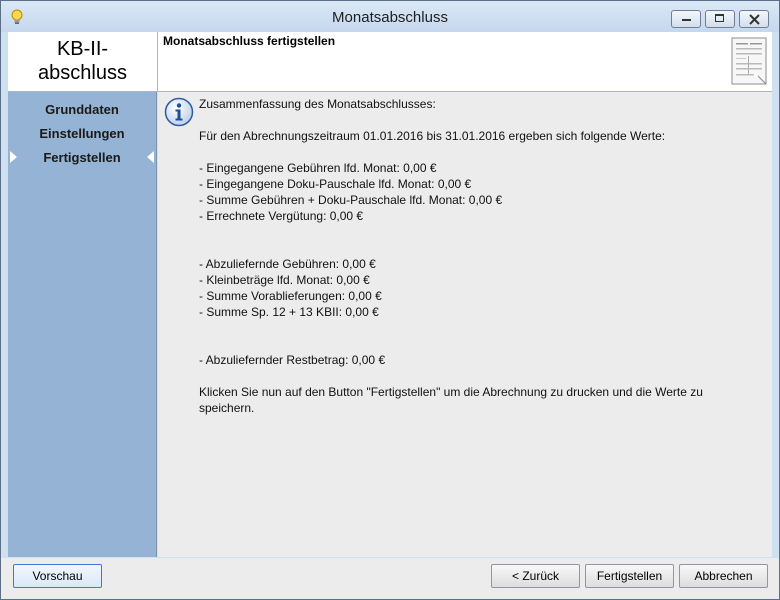 This screenshot has width=780, height=600. I want to click on title-bar: Monatsabschluss, so click(390, 16).